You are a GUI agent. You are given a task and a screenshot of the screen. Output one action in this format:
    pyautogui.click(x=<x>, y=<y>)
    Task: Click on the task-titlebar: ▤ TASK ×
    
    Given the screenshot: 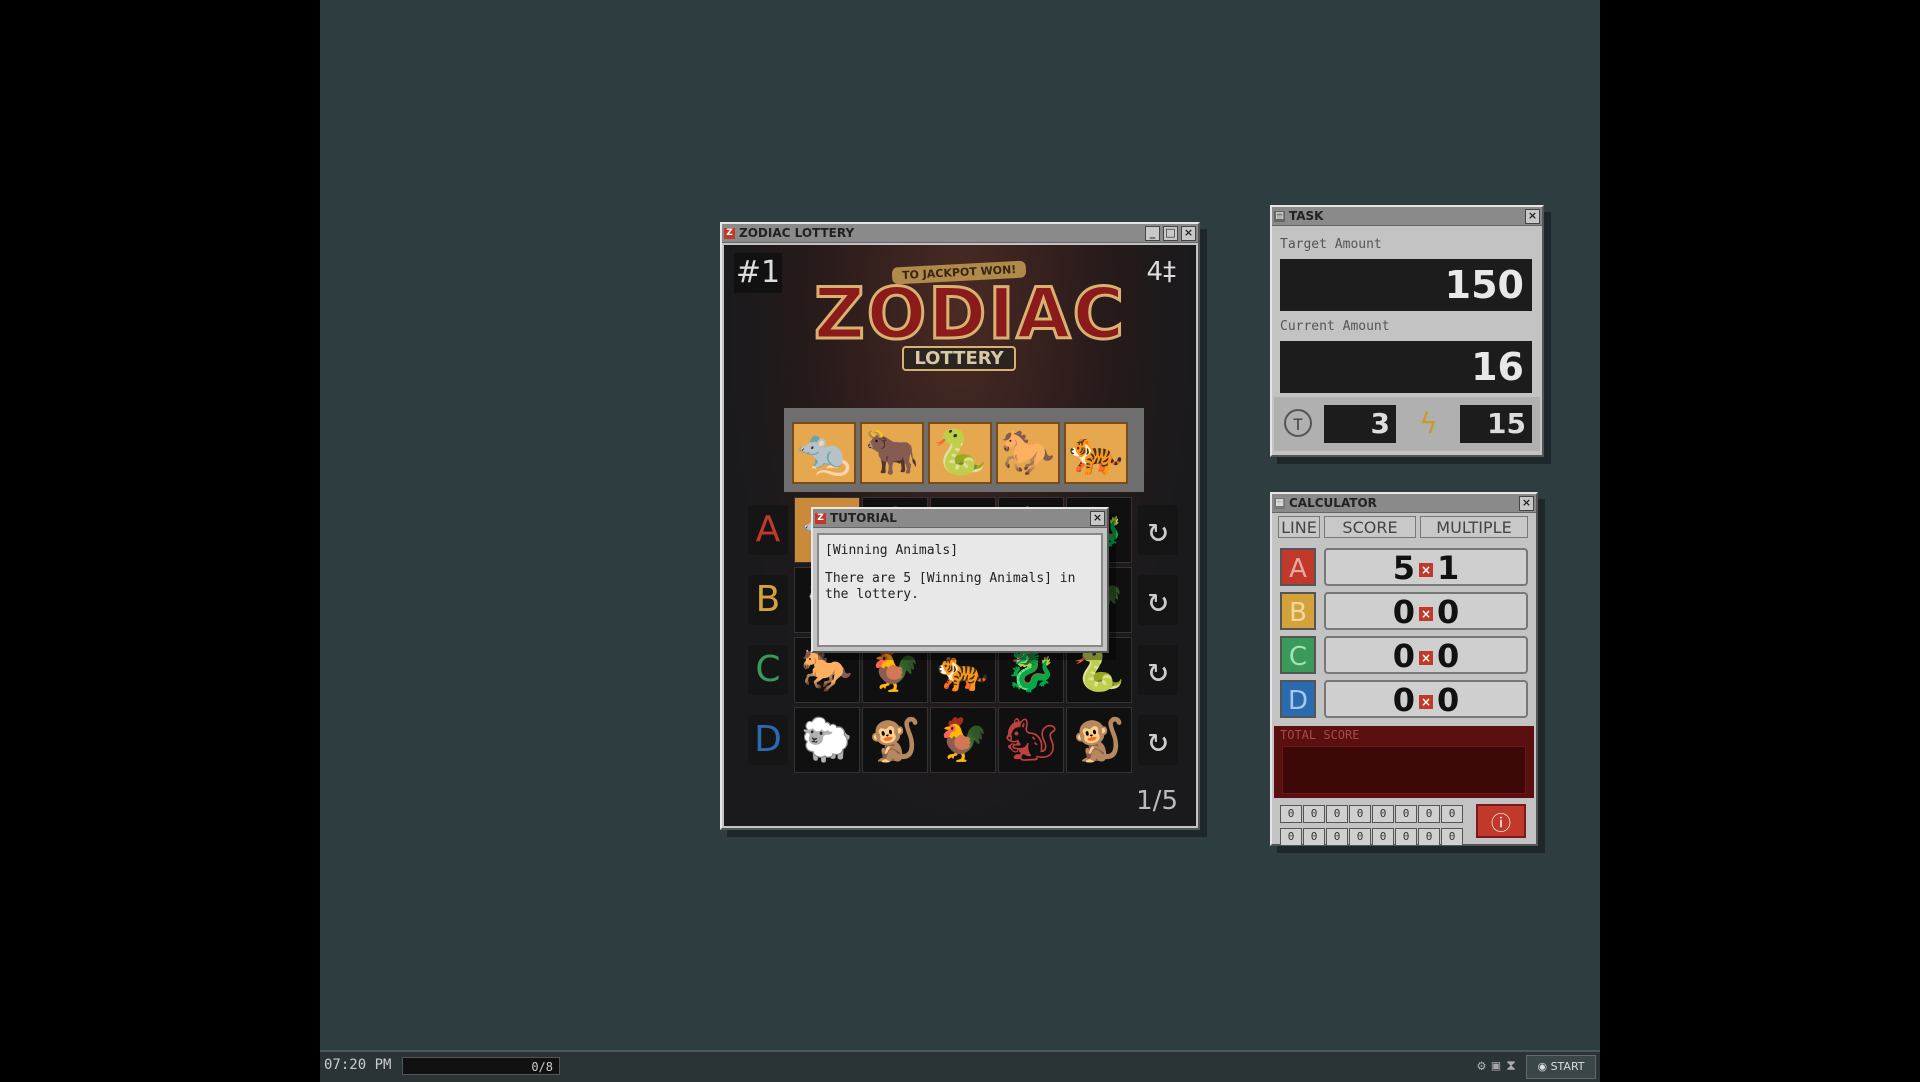 What is the action you would take?
    pyautogui.click(x=1407, y=216)
    